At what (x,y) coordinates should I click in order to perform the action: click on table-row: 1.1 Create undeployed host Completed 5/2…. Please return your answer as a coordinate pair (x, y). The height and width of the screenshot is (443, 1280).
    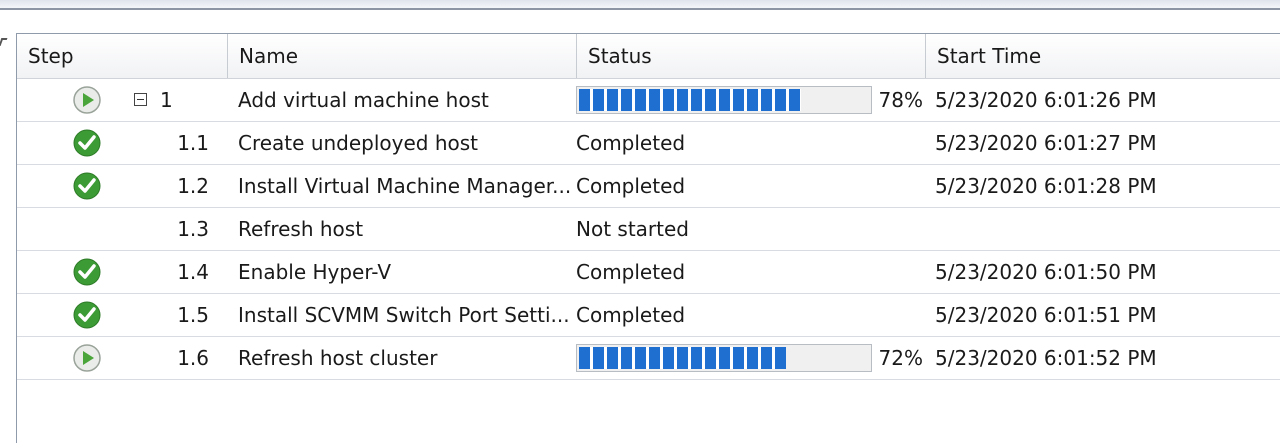
    Looking at the image, I should click on (648, 143).